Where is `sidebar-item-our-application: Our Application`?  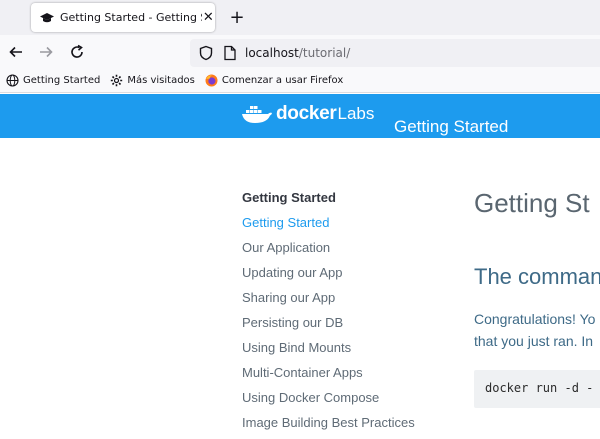
sidebar-item-our-application: Our Application is located at coordinates (347, 251).